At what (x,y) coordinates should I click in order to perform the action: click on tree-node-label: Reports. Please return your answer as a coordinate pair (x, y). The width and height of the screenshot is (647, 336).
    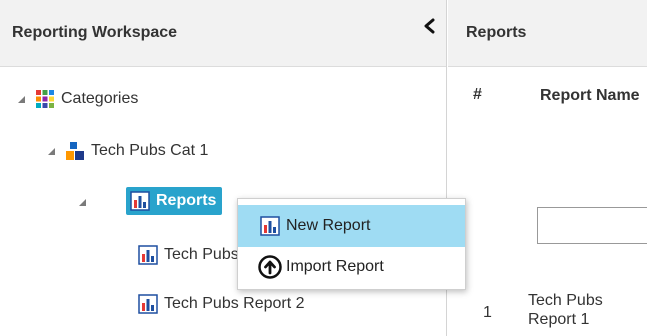
    Looking at the image, I should click on (186, 200).